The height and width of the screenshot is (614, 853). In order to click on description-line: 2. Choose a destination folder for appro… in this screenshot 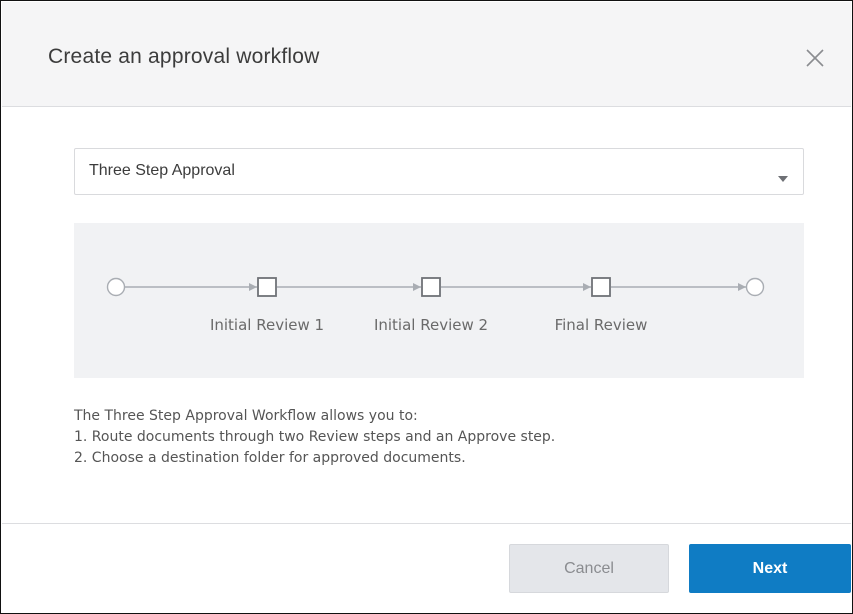, I will do `click(270, 458)`.